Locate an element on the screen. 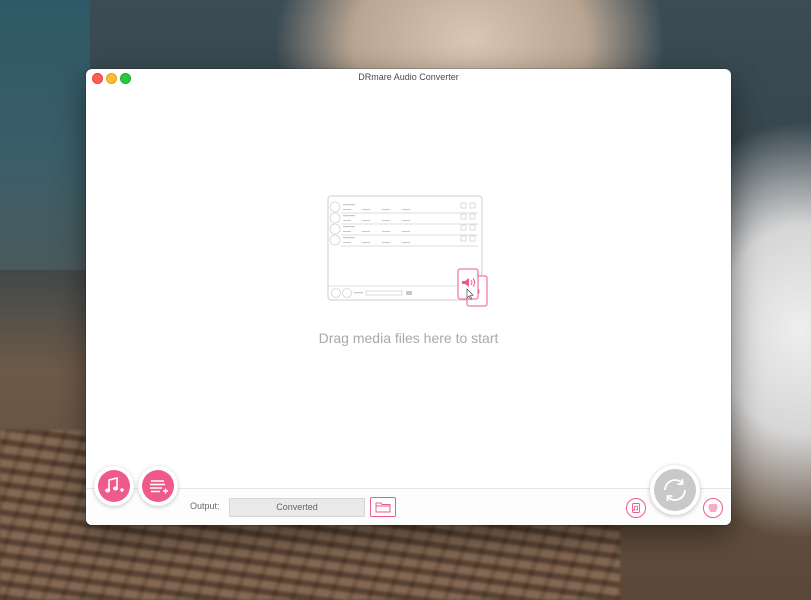 This screenshot has width=811, height=600. convert-icon is located at coordinates (675, 490).